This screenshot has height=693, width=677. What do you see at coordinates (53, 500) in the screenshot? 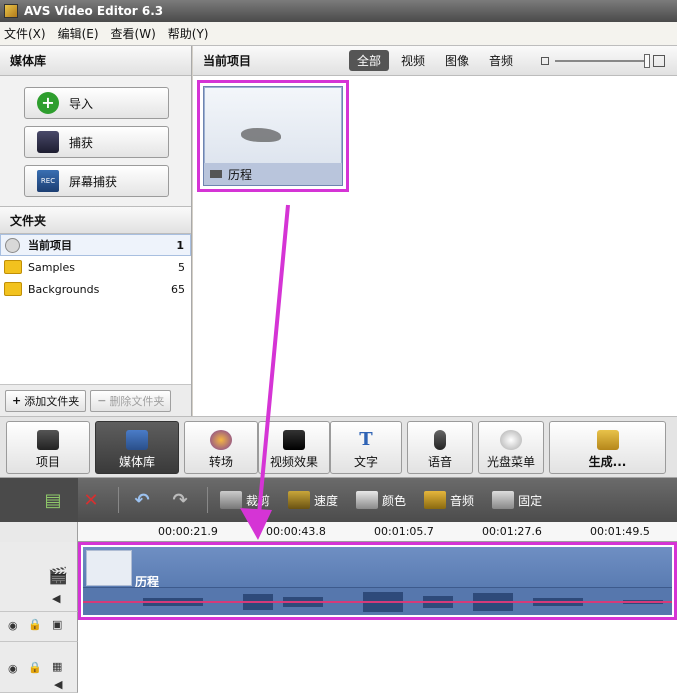
I see `storyboard-toggle-icon: ▤` at bounding box center [53, 500].